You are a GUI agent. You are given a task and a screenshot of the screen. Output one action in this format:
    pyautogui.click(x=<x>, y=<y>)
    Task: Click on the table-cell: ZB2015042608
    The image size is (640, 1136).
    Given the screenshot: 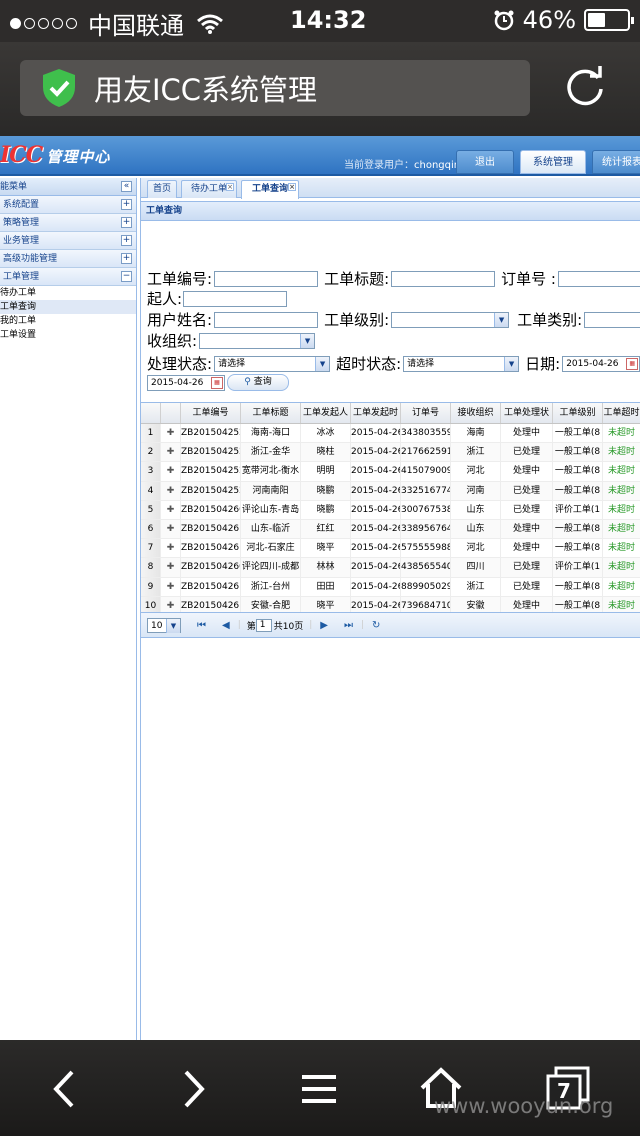 What is the action you would take?
    pyautogui.click(x=211, y=567)
    